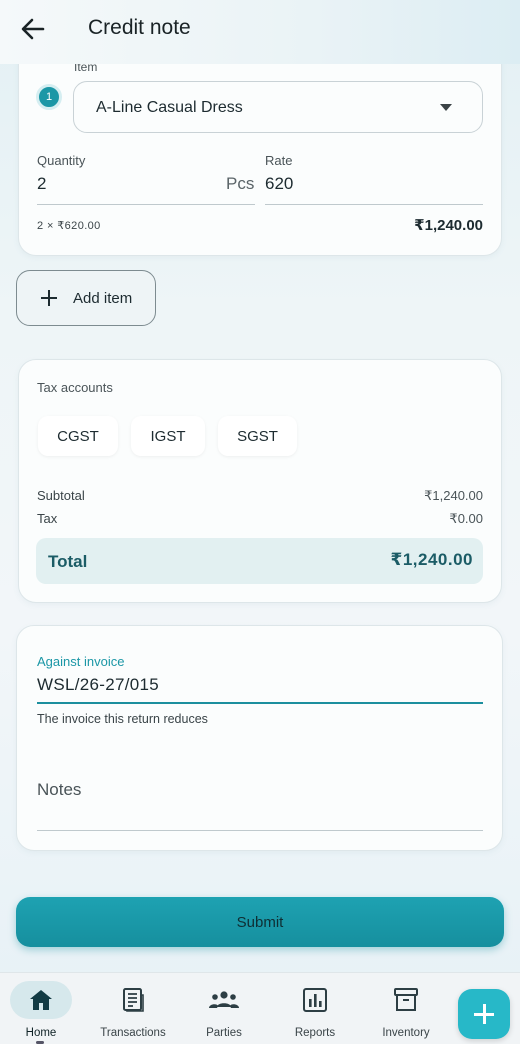  I want to click on nav-reports-icon-wrap, so click(315, 1000).